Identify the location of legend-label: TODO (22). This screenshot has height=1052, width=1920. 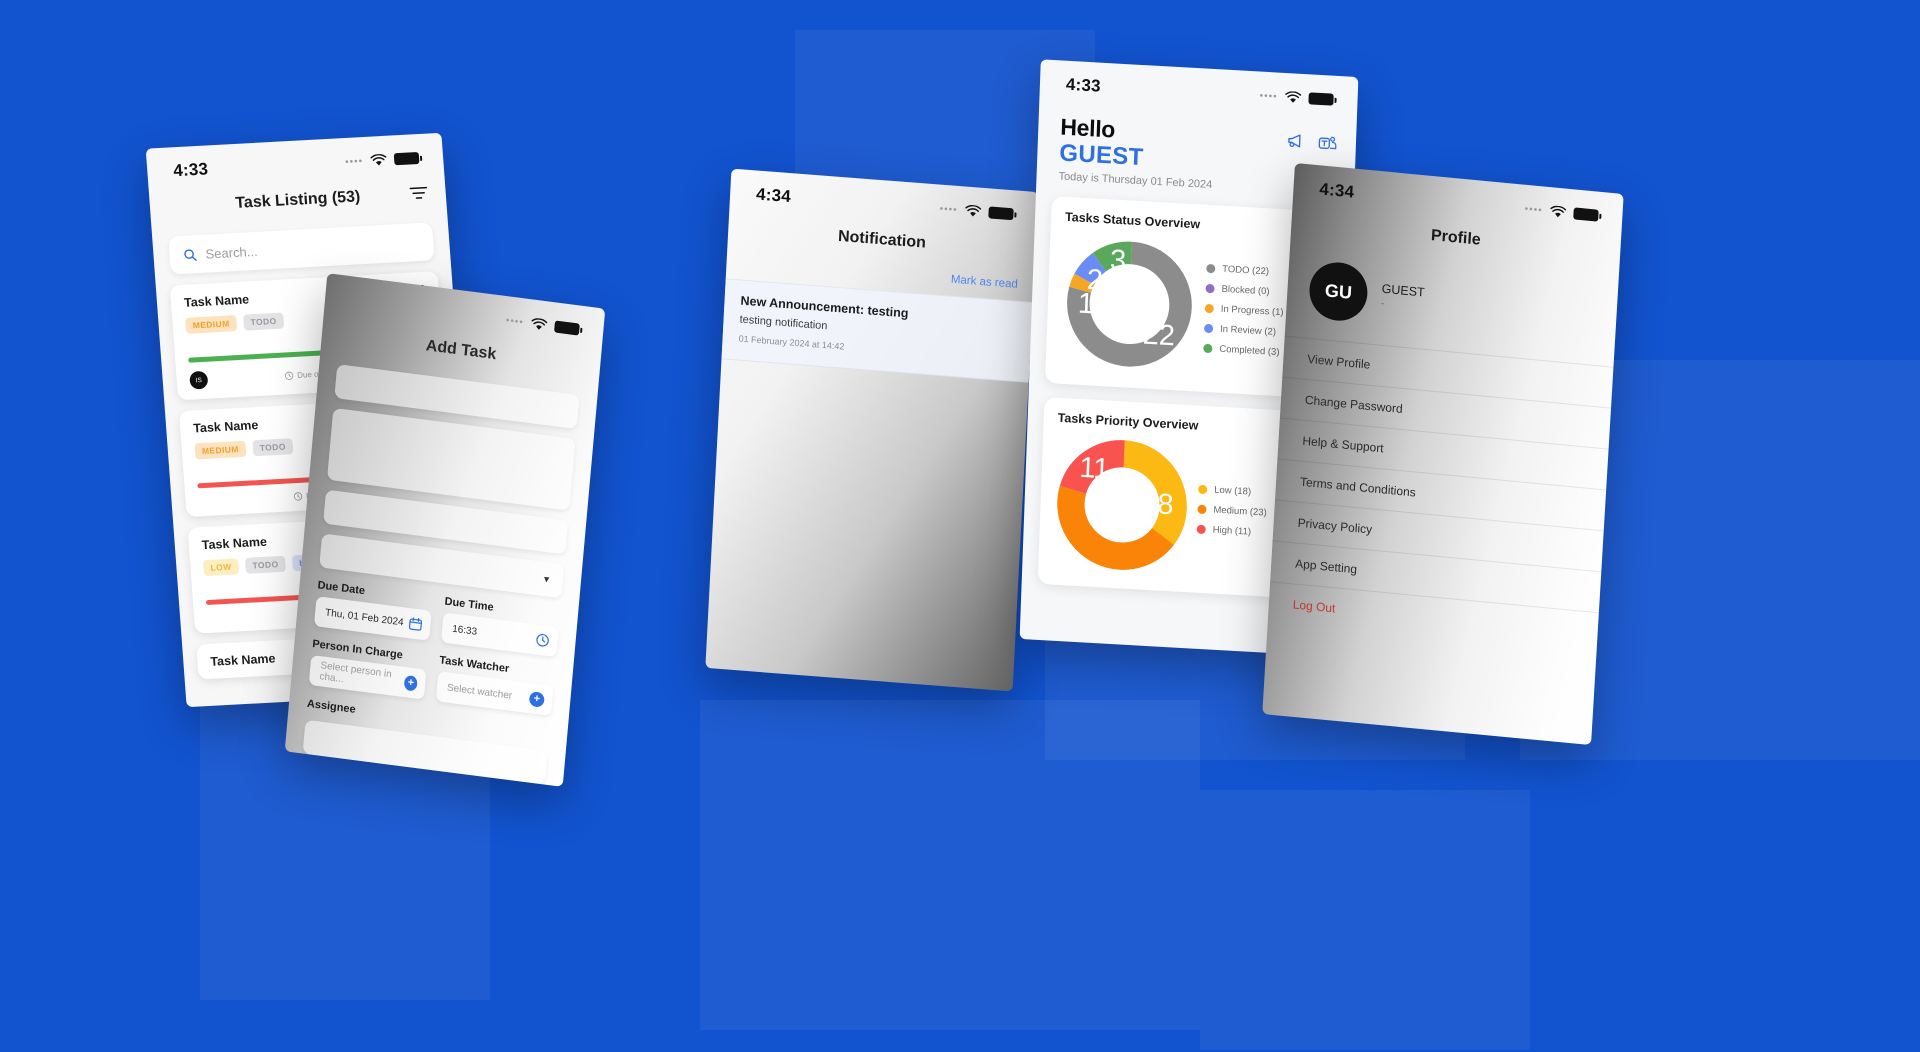
(1246, 270).